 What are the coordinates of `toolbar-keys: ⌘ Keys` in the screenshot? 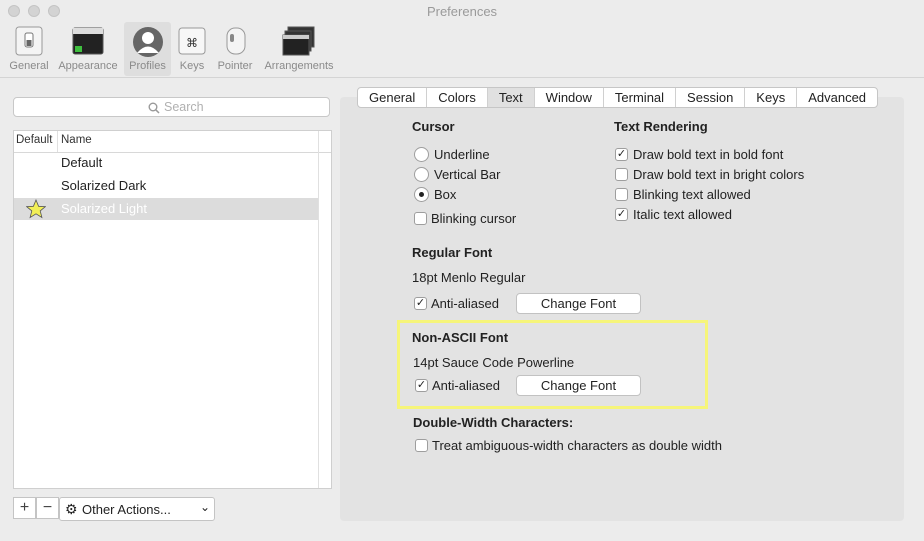 It's located at (192, 49).